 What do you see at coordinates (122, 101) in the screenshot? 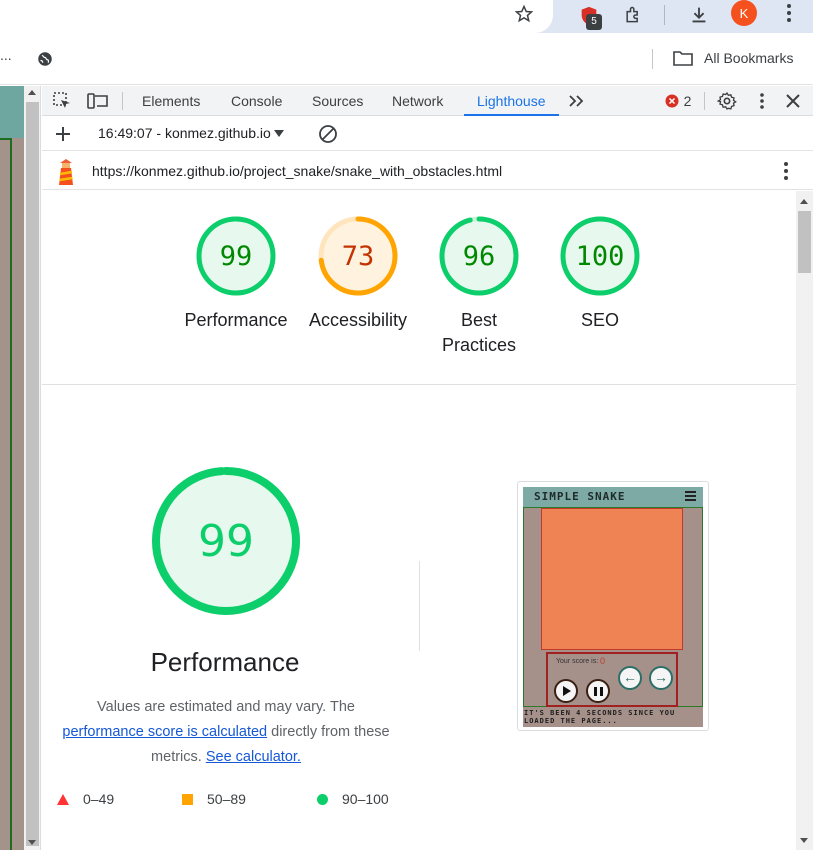
I see `tab-divider` at bounding box center [122, 101].